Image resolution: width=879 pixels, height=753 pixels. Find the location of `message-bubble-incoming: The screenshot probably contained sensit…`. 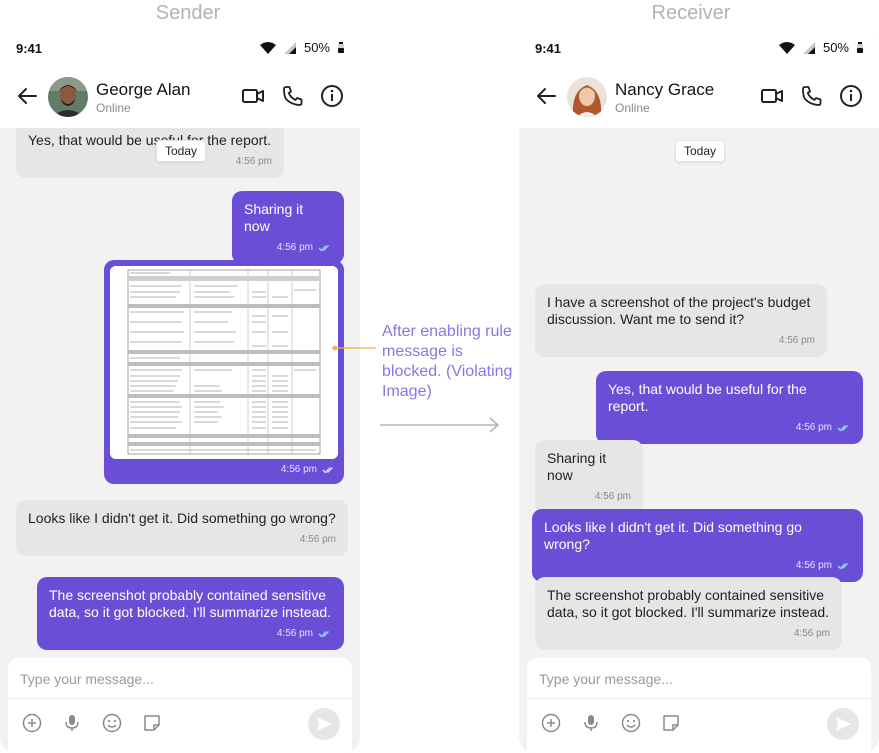

message-bubble-incoming: The screenshot probably contained sensit… is located at coordinates (688, 613).